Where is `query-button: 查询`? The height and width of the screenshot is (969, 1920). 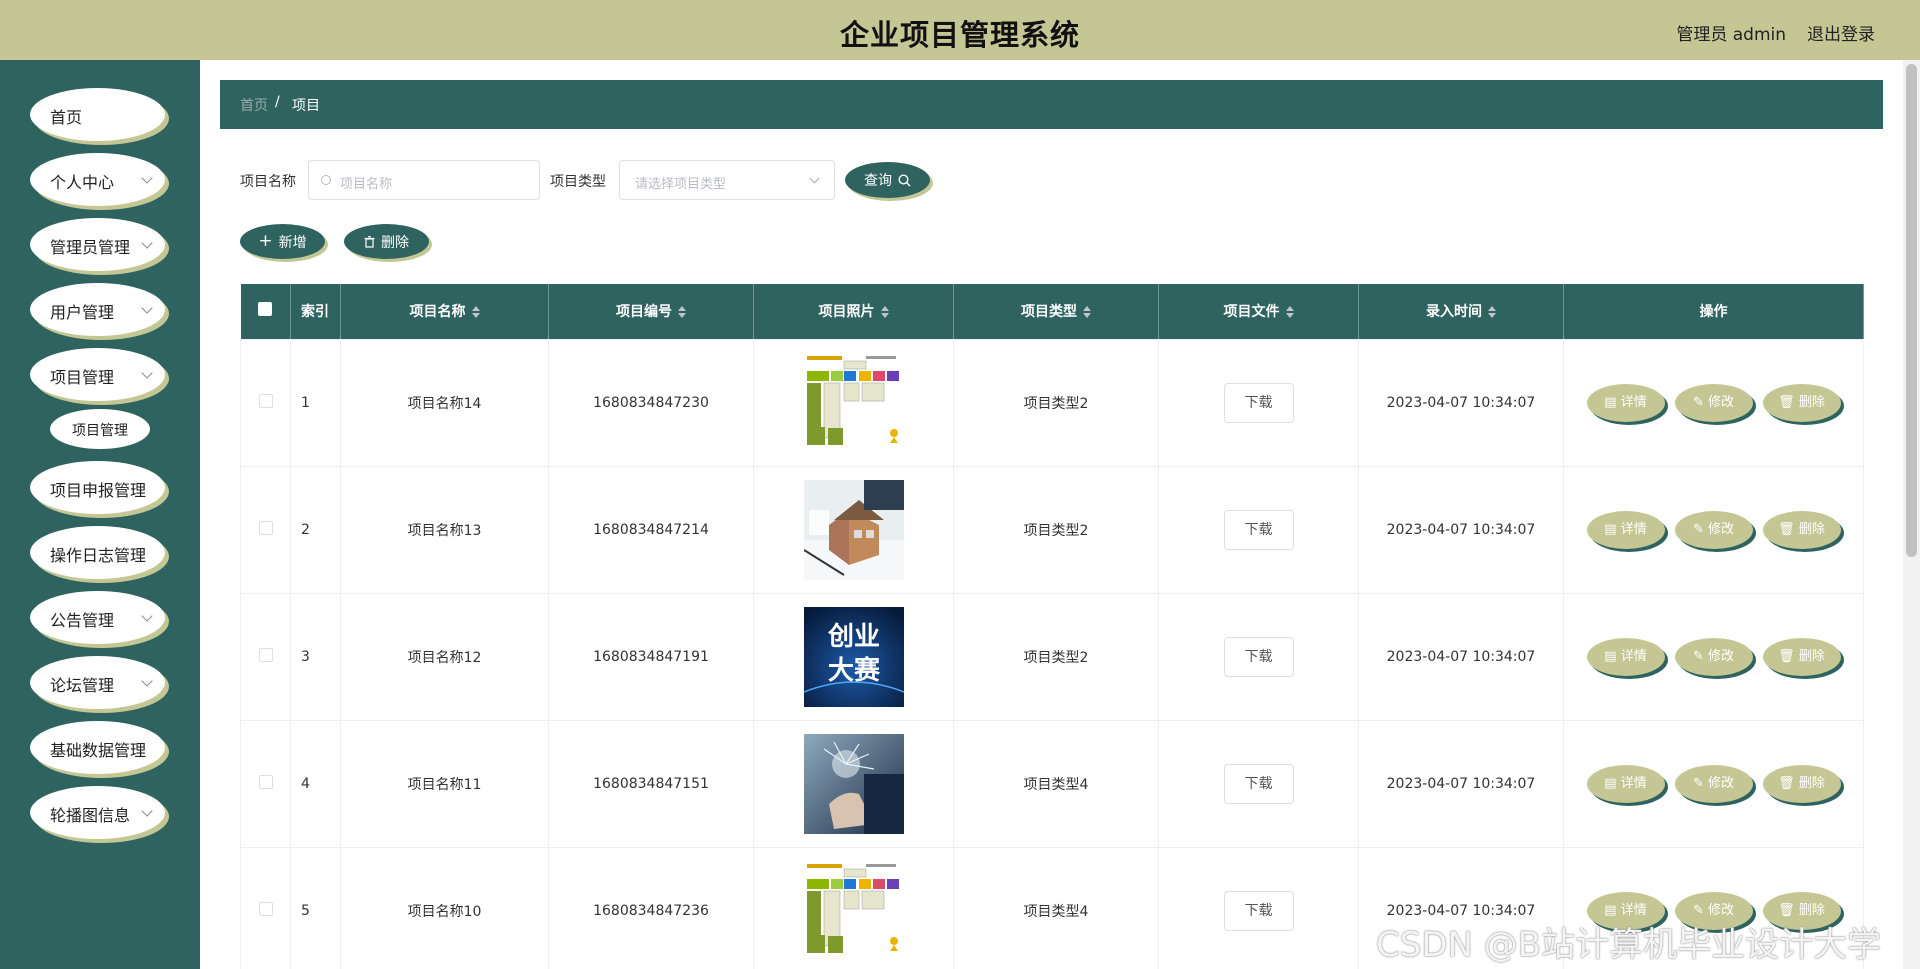
query-button: 查询 is located at coordinates (887, 180).